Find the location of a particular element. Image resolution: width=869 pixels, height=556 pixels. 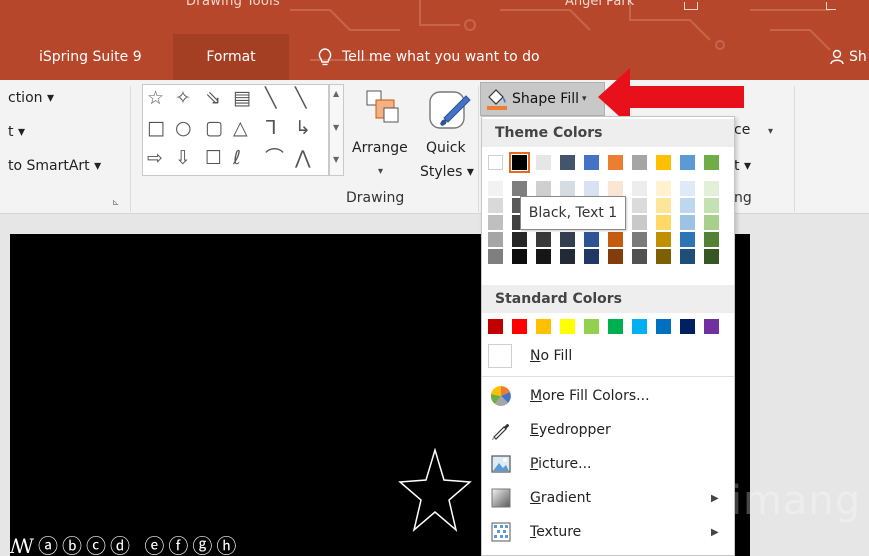

shape-fill-button: Shape Fill ▾ is located at coordinates (542, 99).